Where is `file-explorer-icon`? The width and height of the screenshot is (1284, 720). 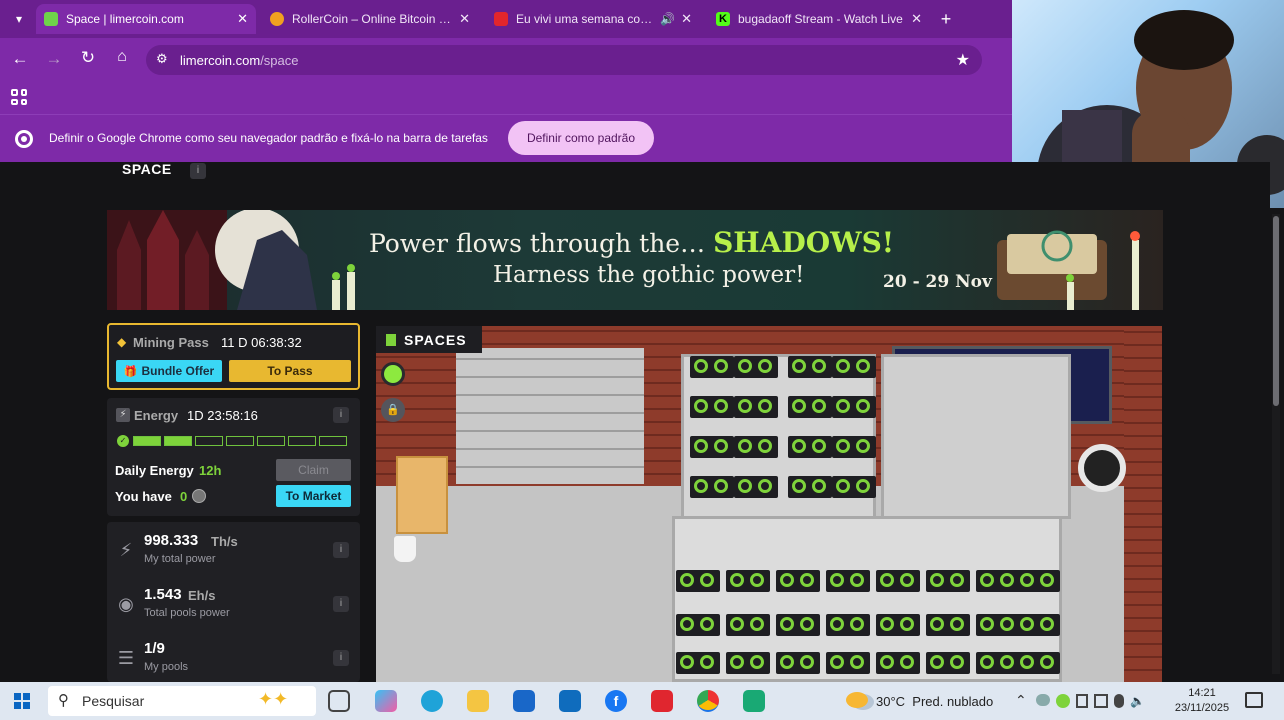
file-explorer-icon is located at coordinates (478, 701).